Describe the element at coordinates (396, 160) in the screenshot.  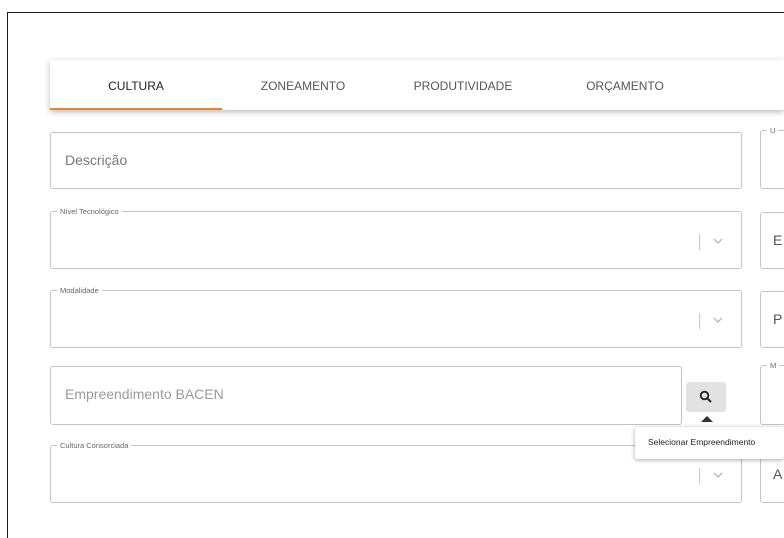
I see `descricao-input: Descrição` at that location.